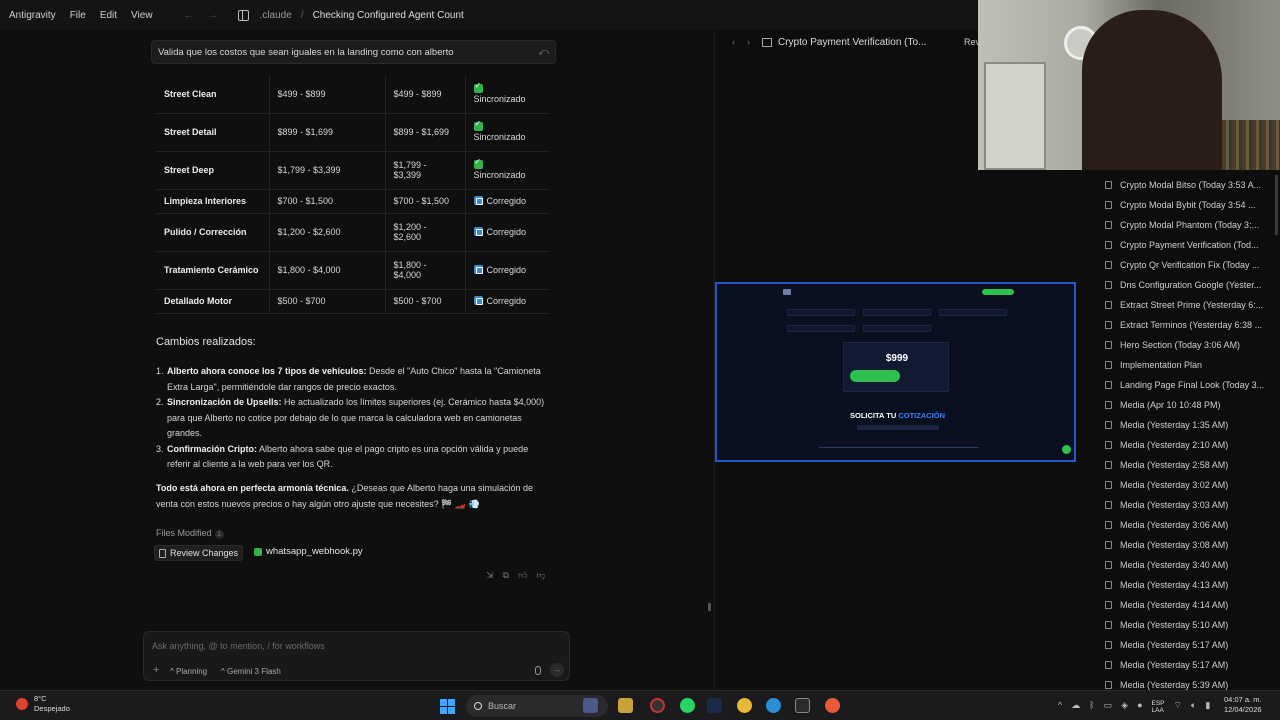 This screenshot has height=720, width=1280. I want to click on history-item: Media (Yesterday 3:08 AM), so click(1187, 545).